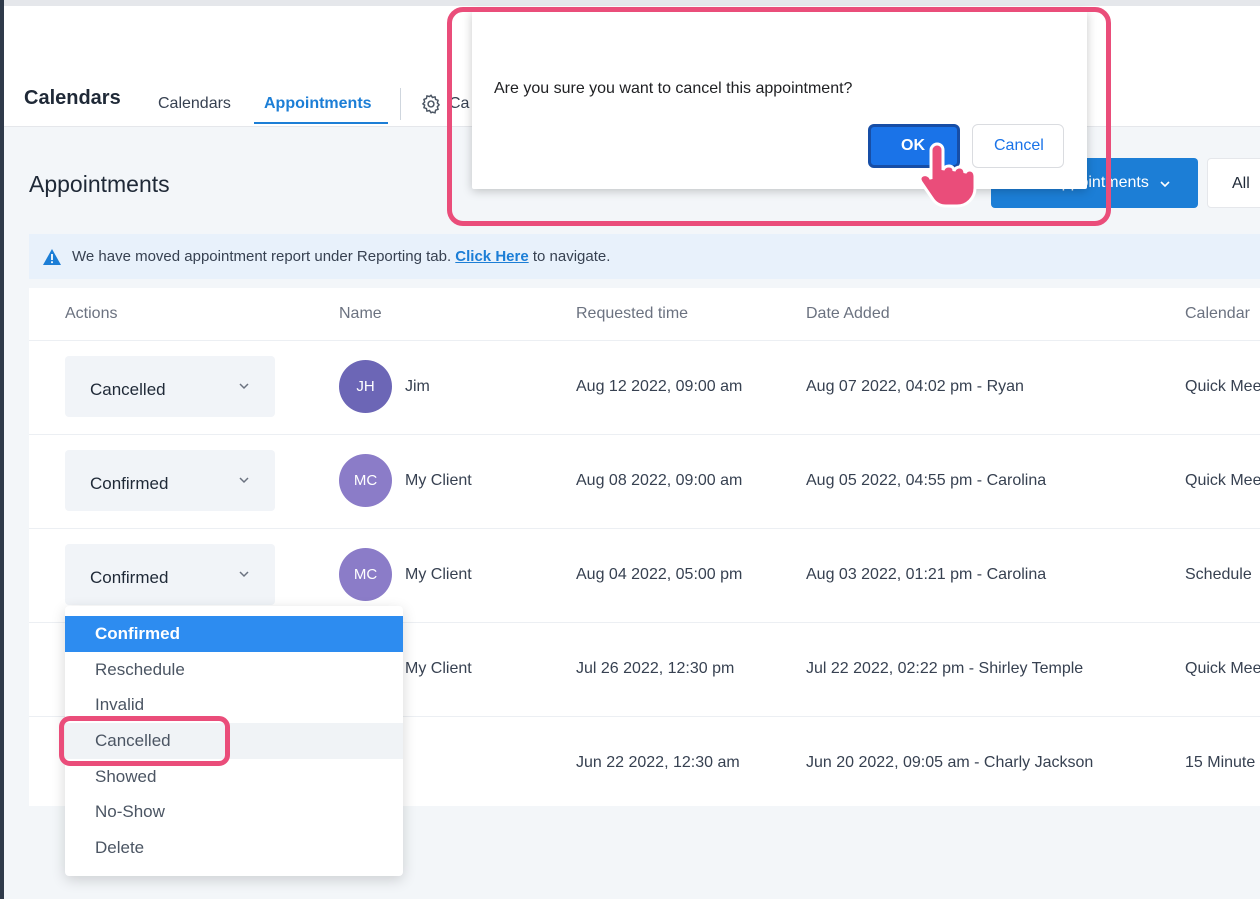 The height and width of the screenshot is (899, 1260). What do you see at coordinates (194, 104) in the screenshot?
I see `tab-calendars: Calendars` at bounding box center [194, 104].